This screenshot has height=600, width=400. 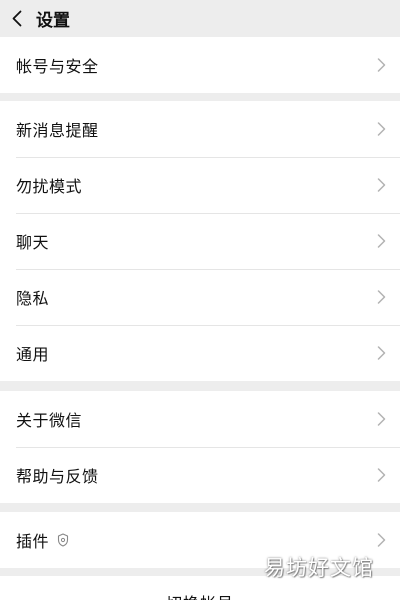 What do you see at coordinates (63, 540) in the screenshot?
I see `plugin-badge-icon` at bounding box center [63, 540].